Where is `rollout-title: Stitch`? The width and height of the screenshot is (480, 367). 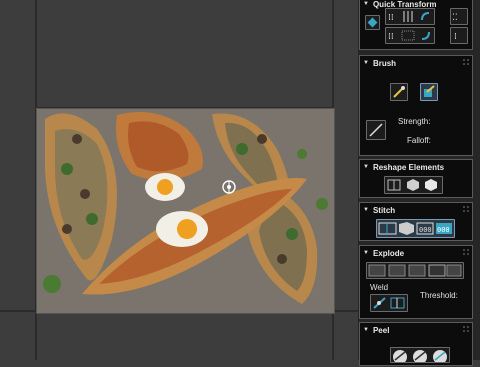
rollout-title: Stitch is located at coordinates (384, 210).